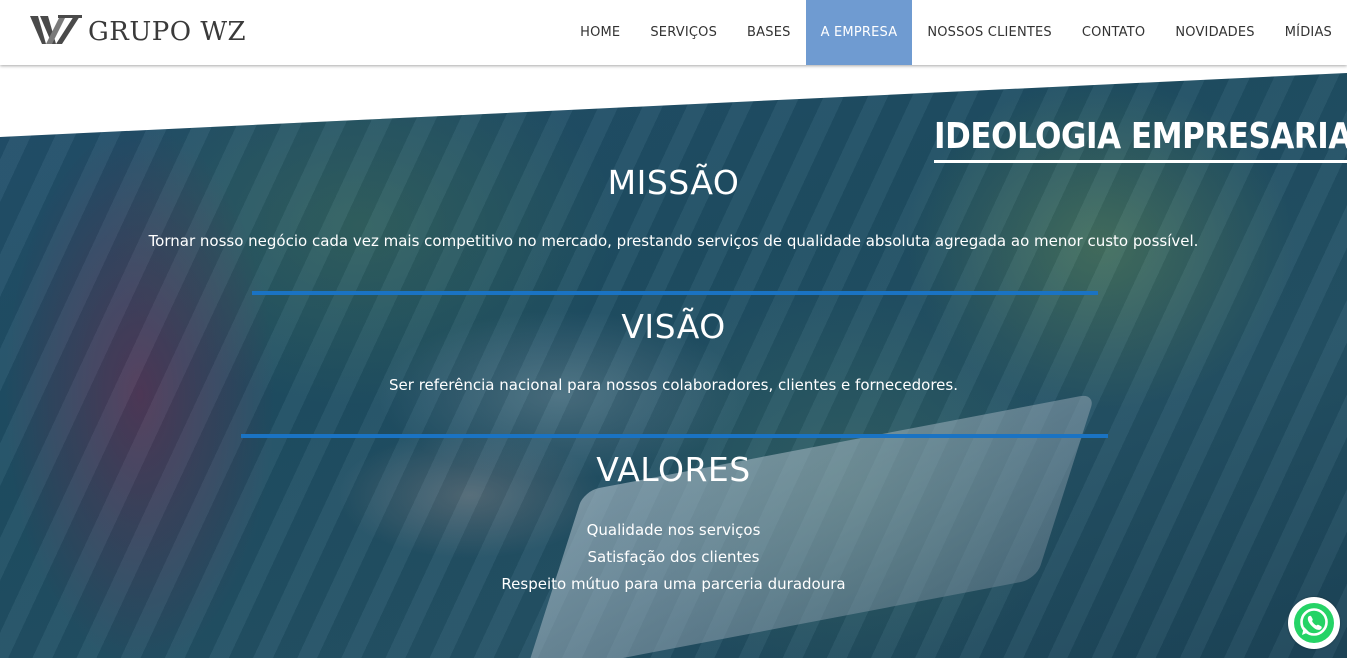 Image resolution: width=1347 pixels, height=658 pixels. Describe the element at coordinates (673, 326) in the screenshot. I see `visao-heading: VISÃO` at that location.